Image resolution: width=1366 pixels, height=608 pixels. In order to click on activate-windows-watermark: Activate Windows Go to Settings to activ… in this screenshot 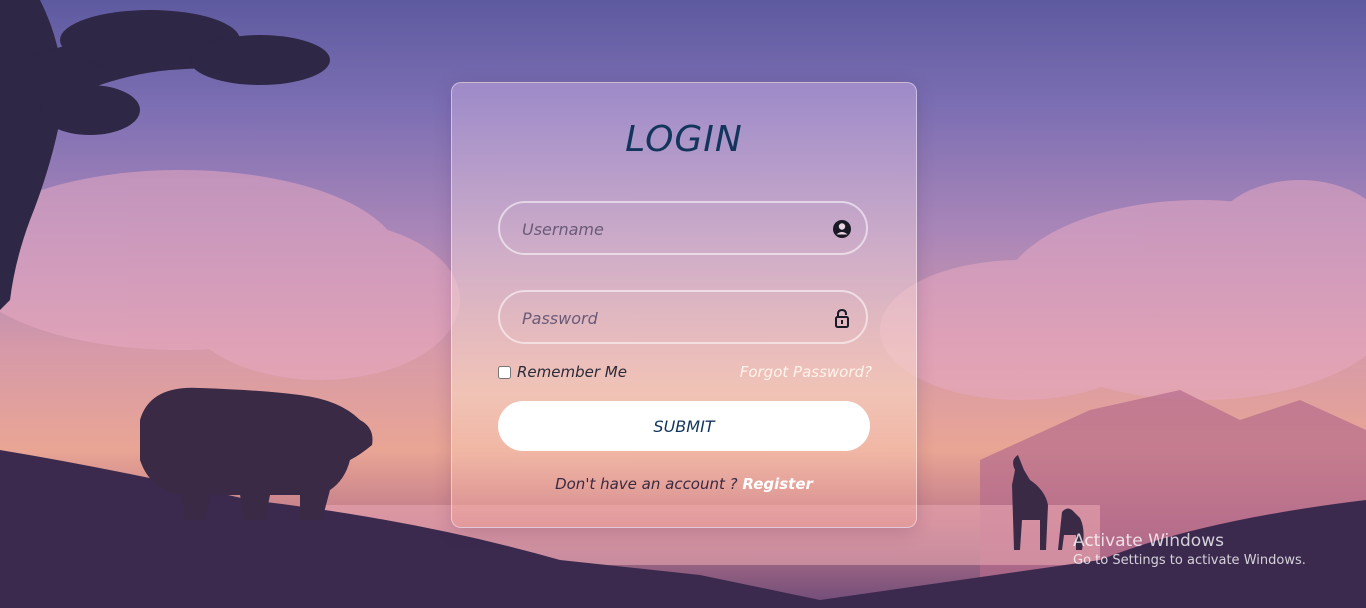, I will do `click(1189, 549)`.